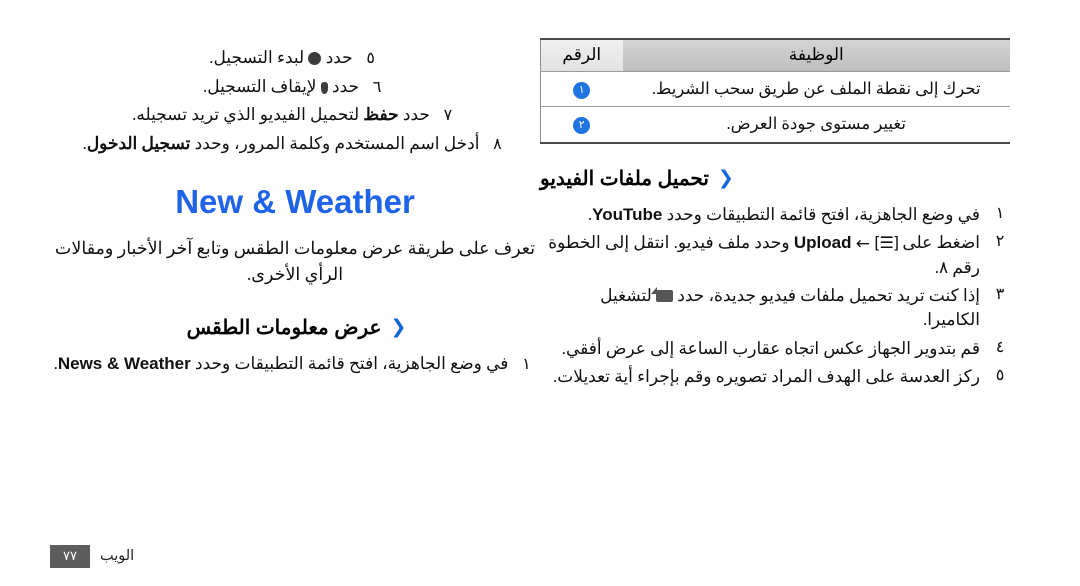 The height and width of the screenshot is (586, 1080). What do you see at coordinates (725, 177) in the screenshot?
I see `chevron-left-icon: ❮` at bounding box center [725, 177].